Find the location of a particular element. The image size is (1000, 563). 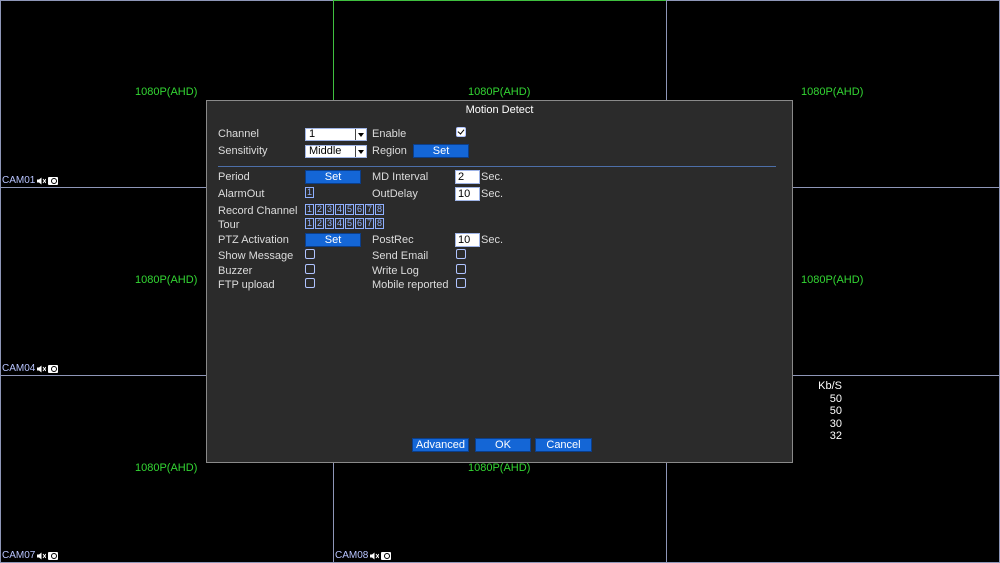

buzzer-checkbox is located at coordinates (310, 269).